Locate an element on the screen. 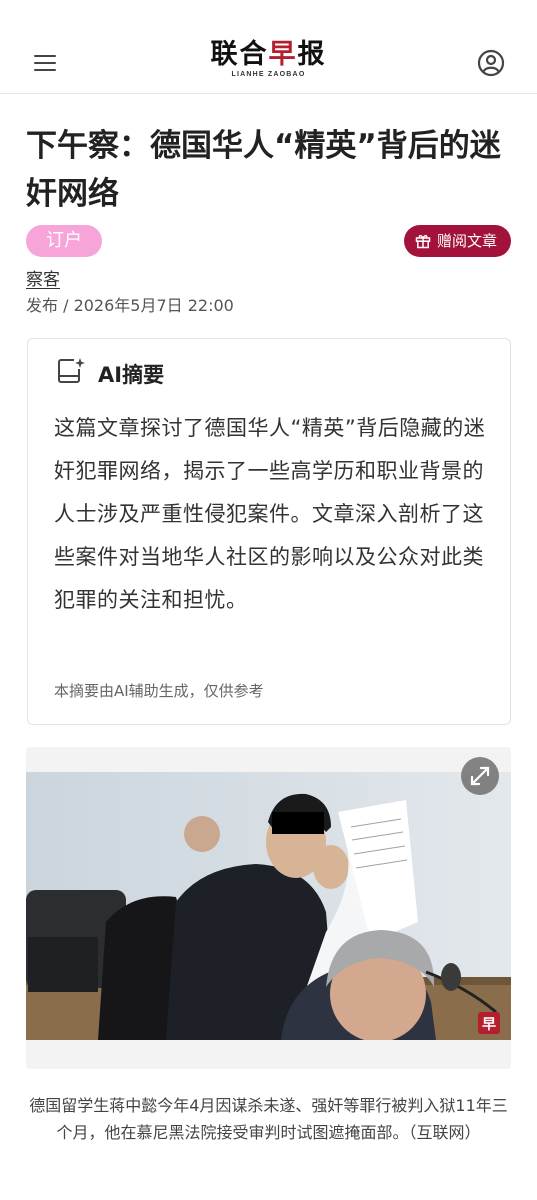 This screenshot has height=1200, width=537. top-header: 联合早报 LIANHE ZAOBAO is located at coordinates (268, 47).